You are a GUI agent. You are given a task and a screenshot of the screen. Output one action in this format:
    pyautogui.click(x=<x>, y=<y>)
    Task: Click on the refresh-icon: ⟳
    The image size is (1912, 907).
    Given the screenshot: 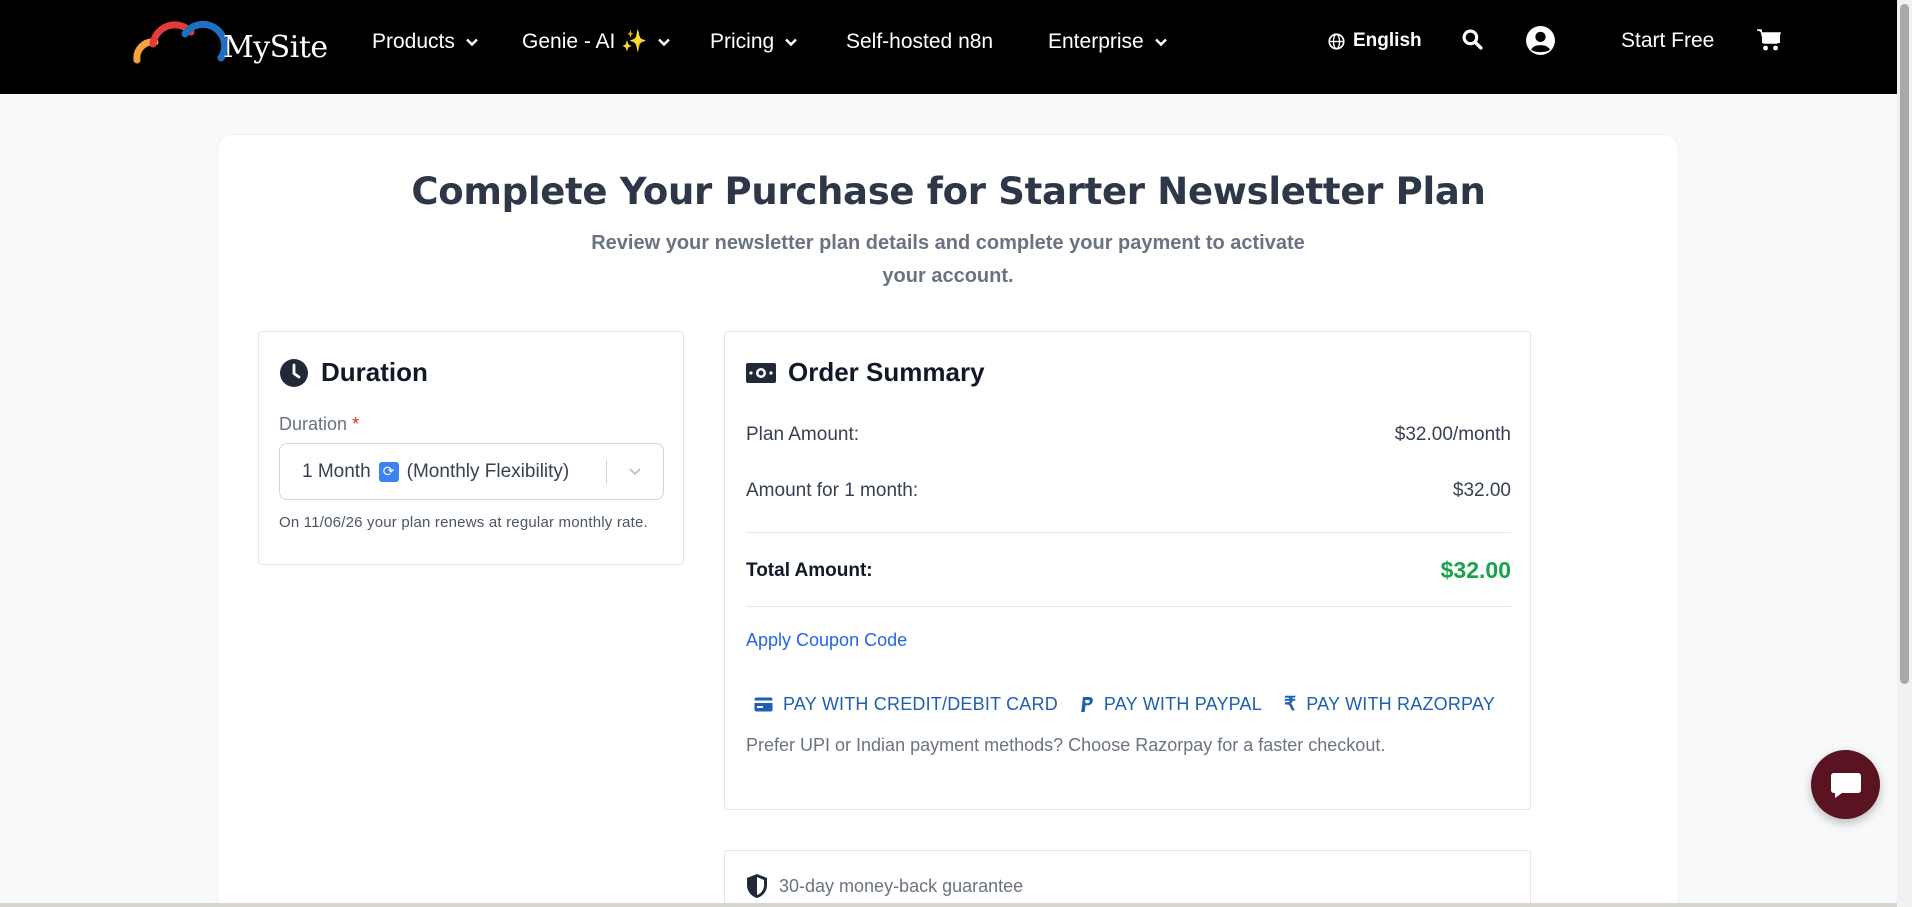 What is the action you would take?
    pyautogui.click(x=388, y=471)
    